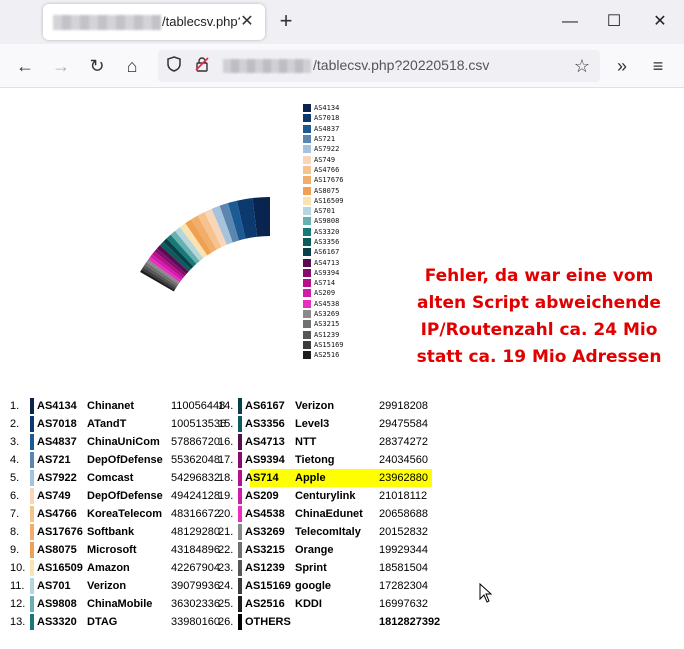 The image size is (684, 649). I want to click on table-row: 22. AS3215 Orange 19929344, so click(323, 550).